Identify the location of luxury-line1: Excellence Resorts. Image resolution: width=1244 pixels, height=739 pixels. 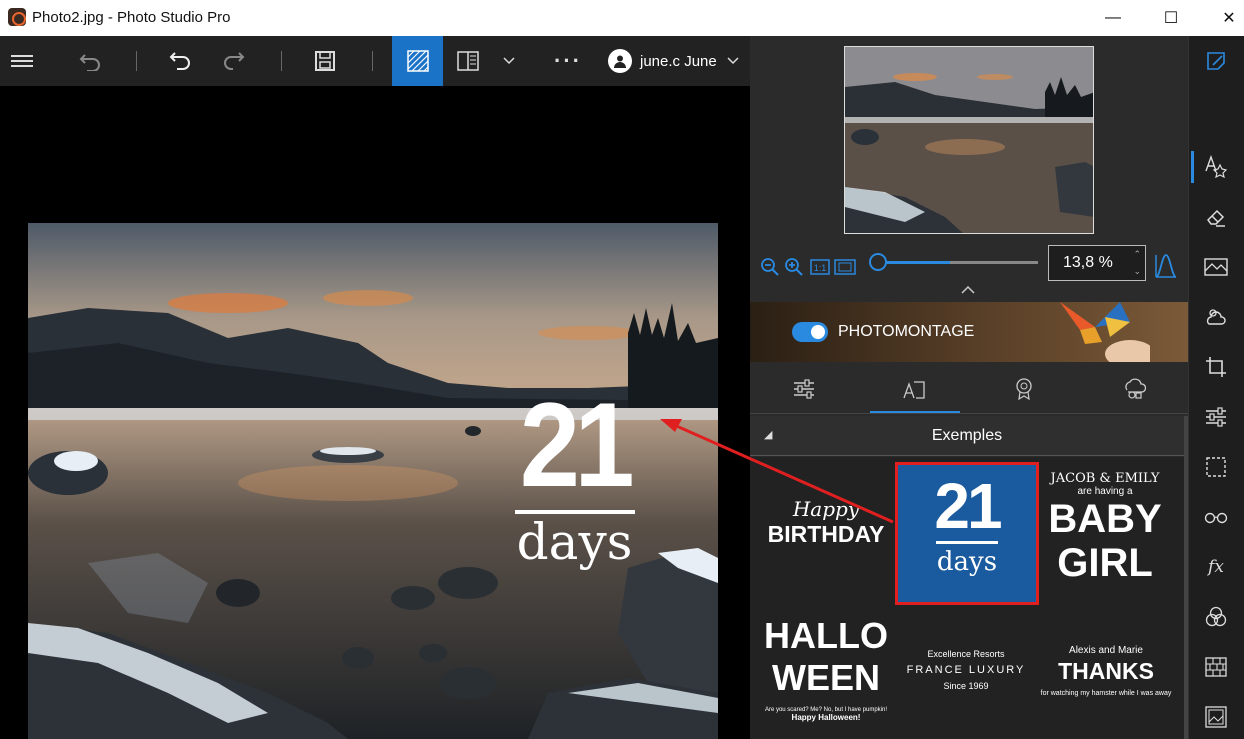
(966, 654).